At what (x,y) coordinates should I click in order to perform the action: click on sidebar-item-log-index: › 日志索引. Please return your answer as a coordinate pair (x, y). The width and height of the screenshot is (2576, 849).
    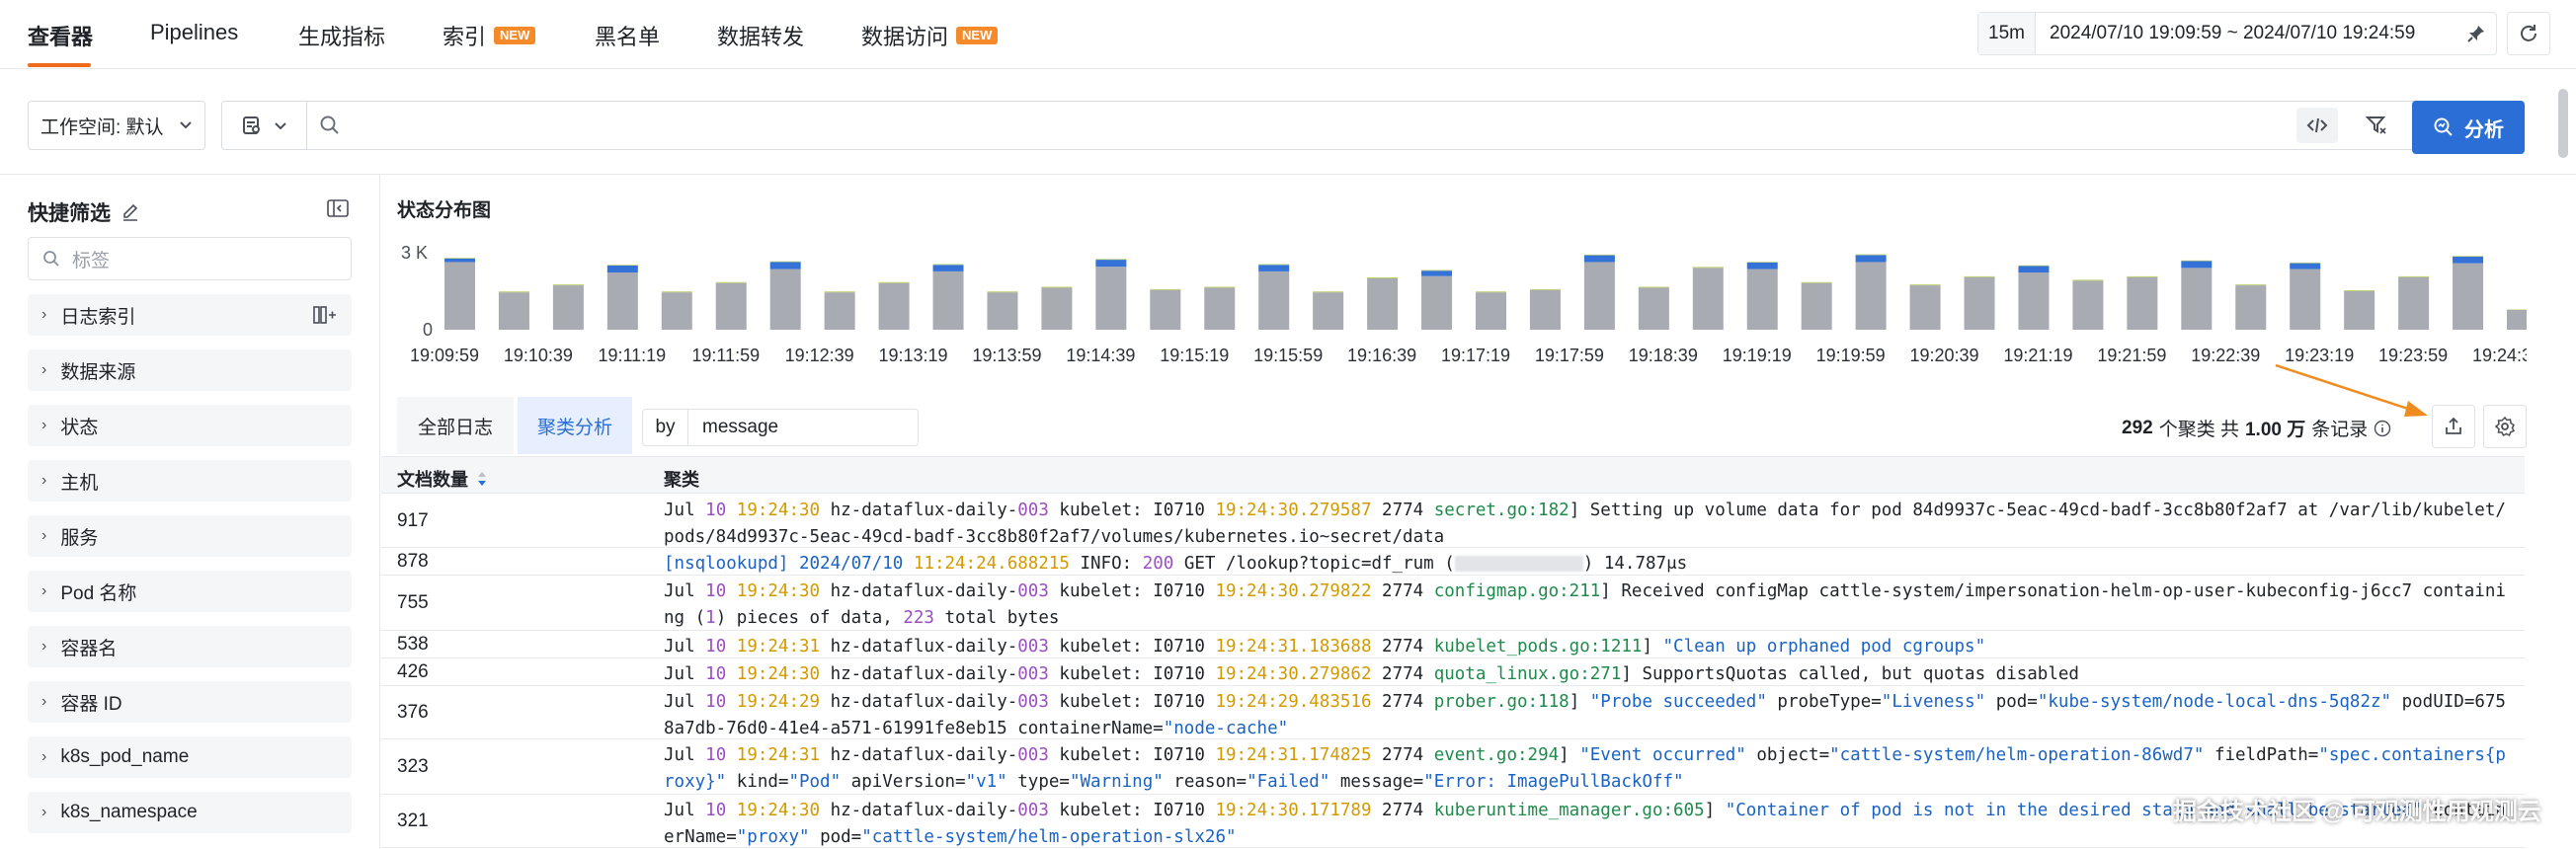
    Looking at the image, I should click on (190, 315).